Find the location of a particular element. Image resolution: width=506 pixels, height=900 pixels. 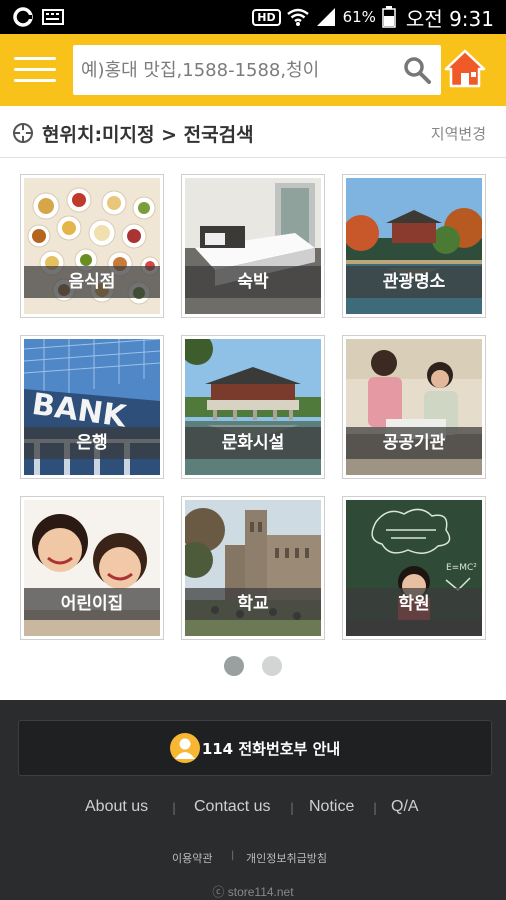

category-label: 공공기관 is located at coordinates (414, 443).